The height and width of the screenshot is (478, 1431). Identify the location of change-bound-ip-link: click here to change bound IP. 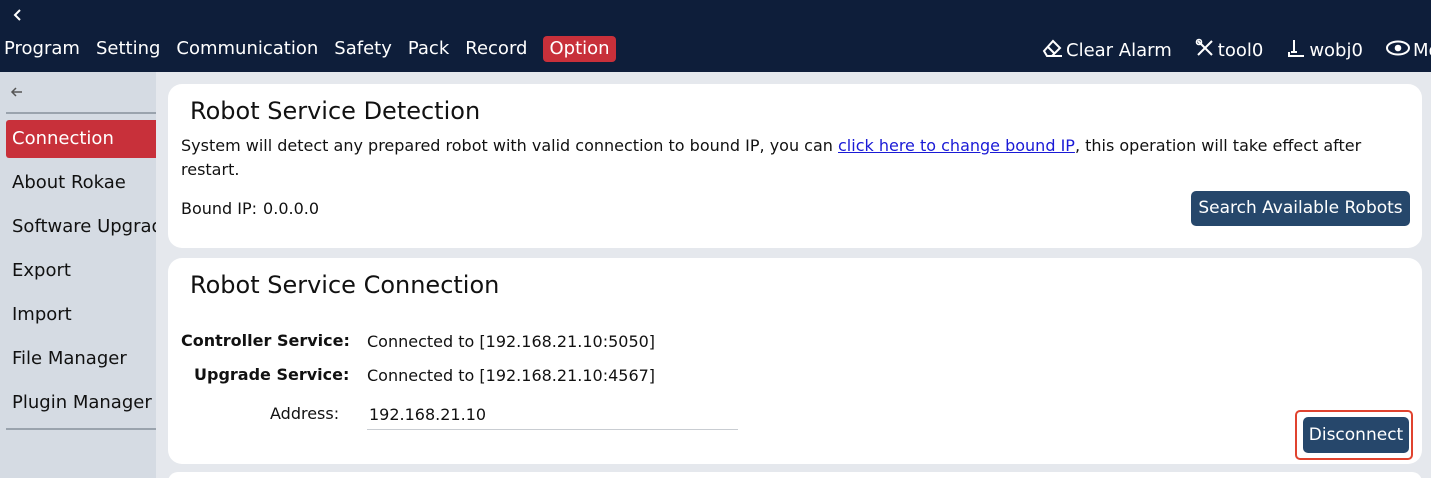
(956, 145).